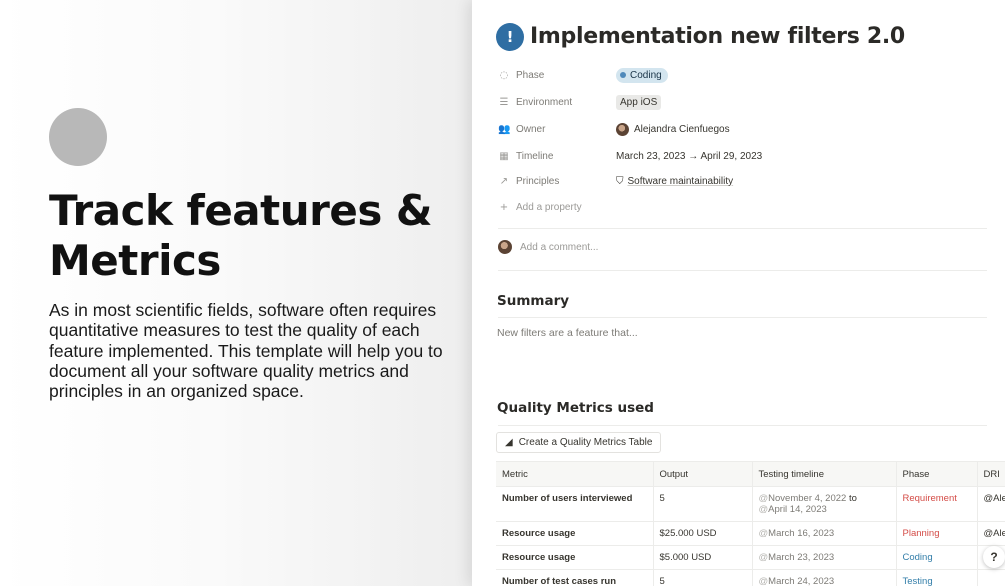  I want to click on summary-heading: Summary, so click(533, 301).